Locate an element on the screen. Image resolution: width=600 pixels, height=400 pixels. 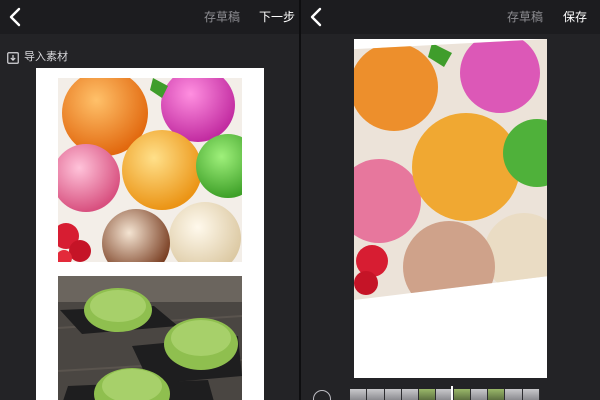
timeline-bar is located at coordinates (450, 393).